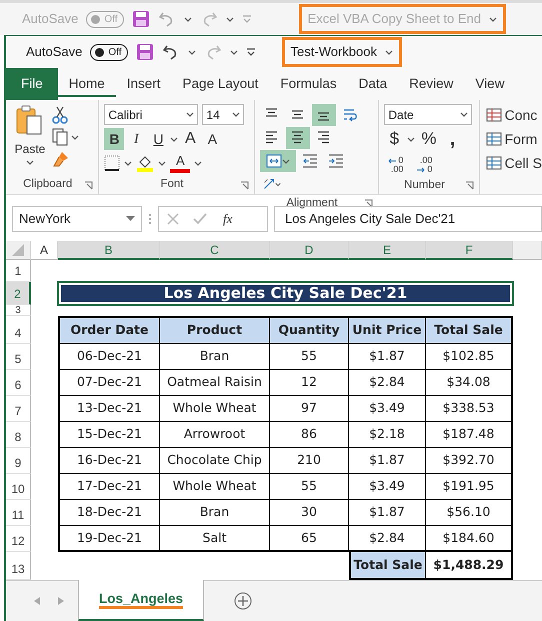  Describe the element at coordinates (373, 84) in the screenshot. I see `ribbon-tab: Data` at that location.